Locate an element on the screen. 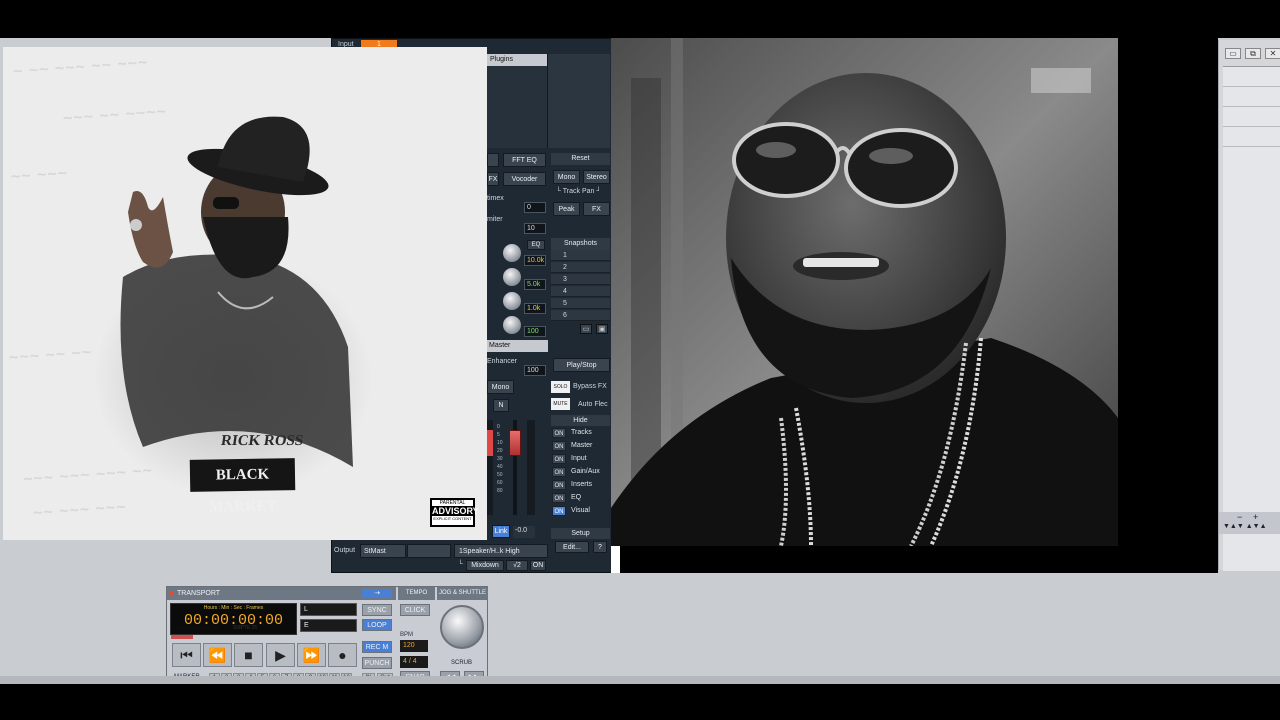 This screenshot has height=720, width=1280. speaker-select: 1Speaker/H..k High is located at coordinates (501, 551).